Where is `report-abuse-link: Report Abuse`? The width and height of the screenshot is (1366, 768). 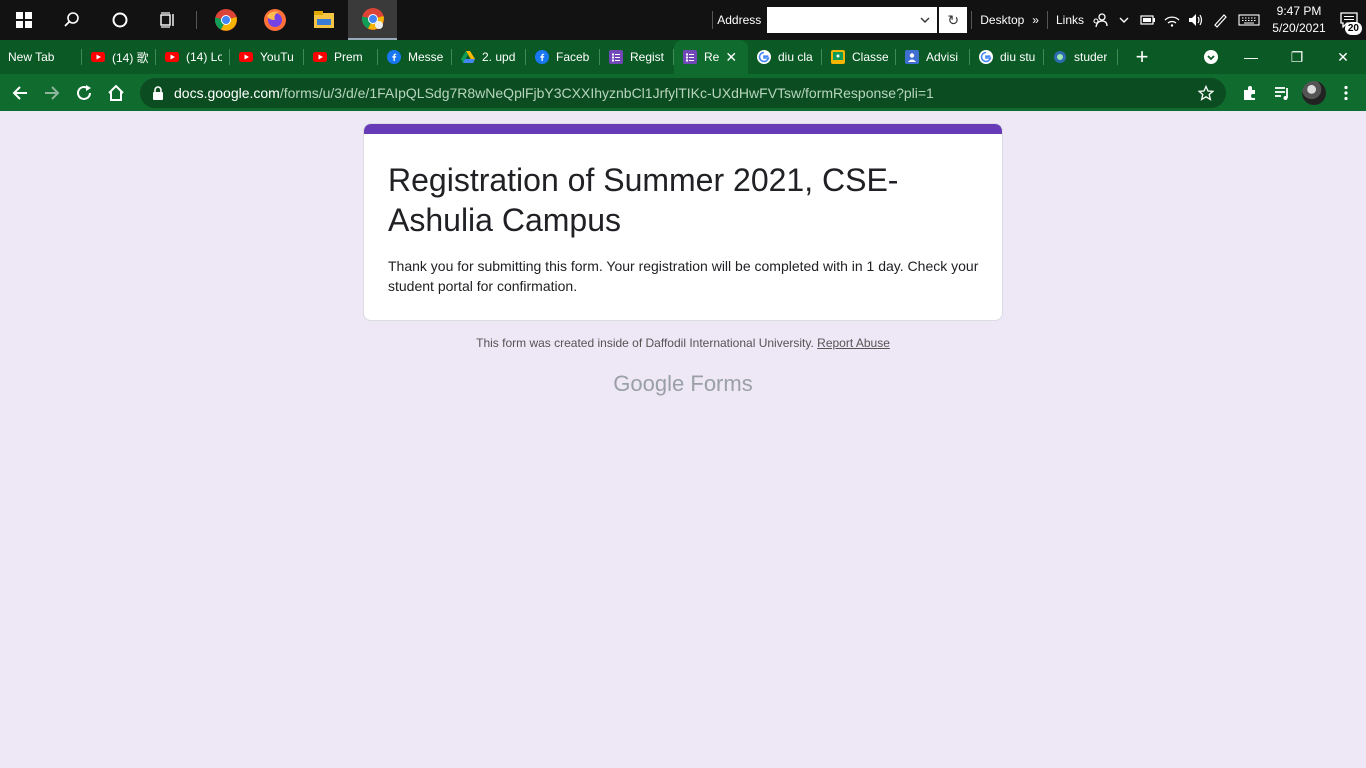
report-abuse-link: Report Abuse is located at coordinates (853, 343).